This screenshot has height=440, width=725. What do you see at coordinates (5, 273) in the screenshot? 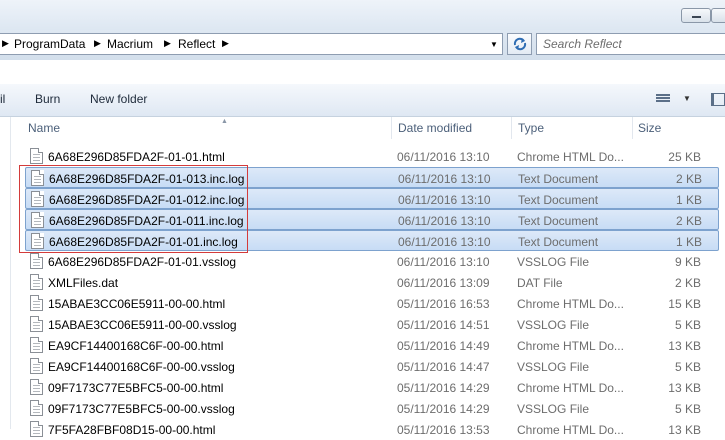
I see `navigation-pane-edge` at bounding box center [5, 273].